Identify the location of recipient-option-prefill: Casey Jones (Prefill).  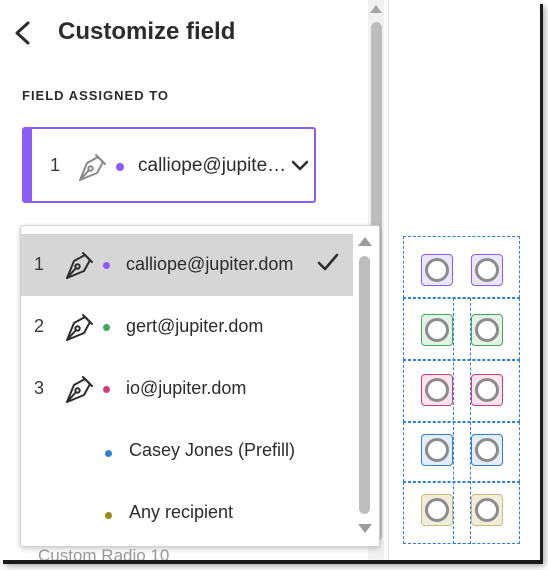
(187, 451).